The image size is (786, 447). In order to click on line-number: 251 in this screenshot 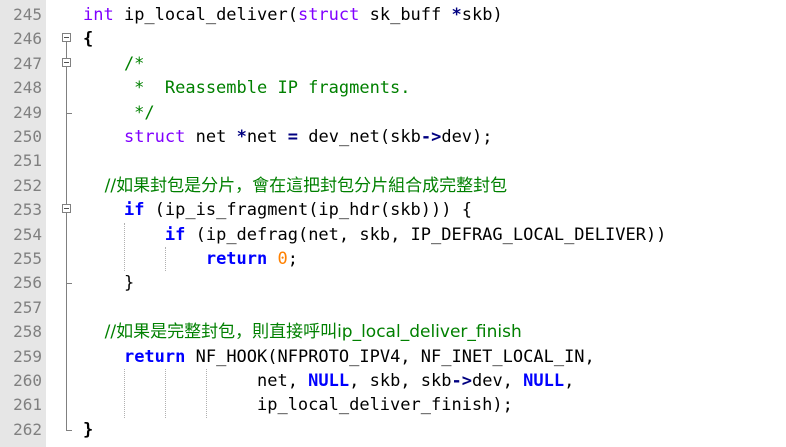, I will do `click(27, 161)`.